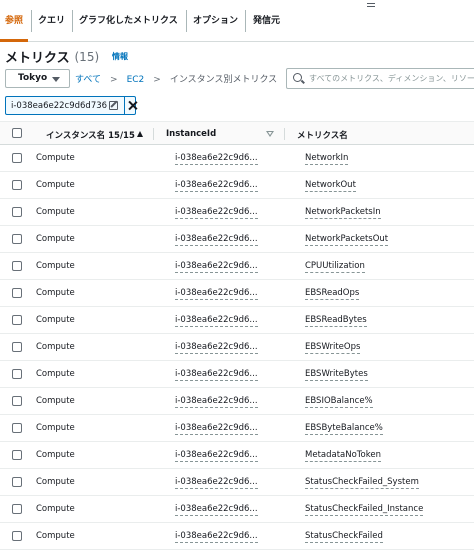 The height and width of the screenshot is (556, 474). Describe the element at coordinates (56, 79) in the screenshot. I see `caret-down-icon` at that location.